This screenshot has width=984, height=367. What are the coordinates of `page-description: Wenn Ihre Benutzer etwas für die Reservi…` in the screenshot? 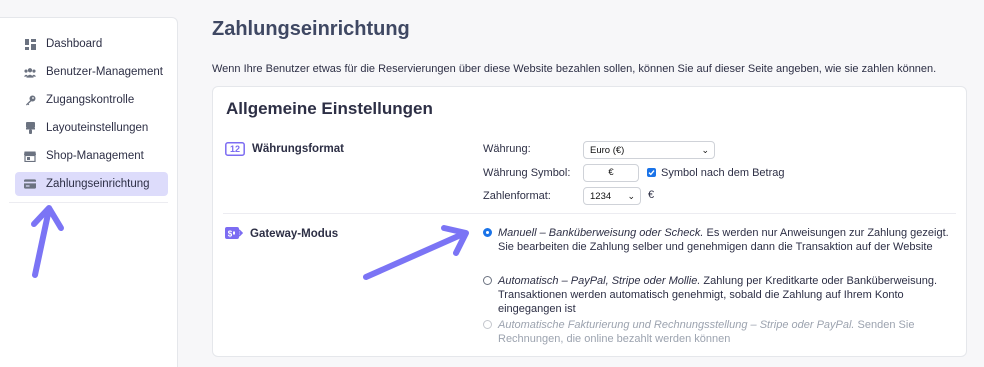 It's located at (574, 69).